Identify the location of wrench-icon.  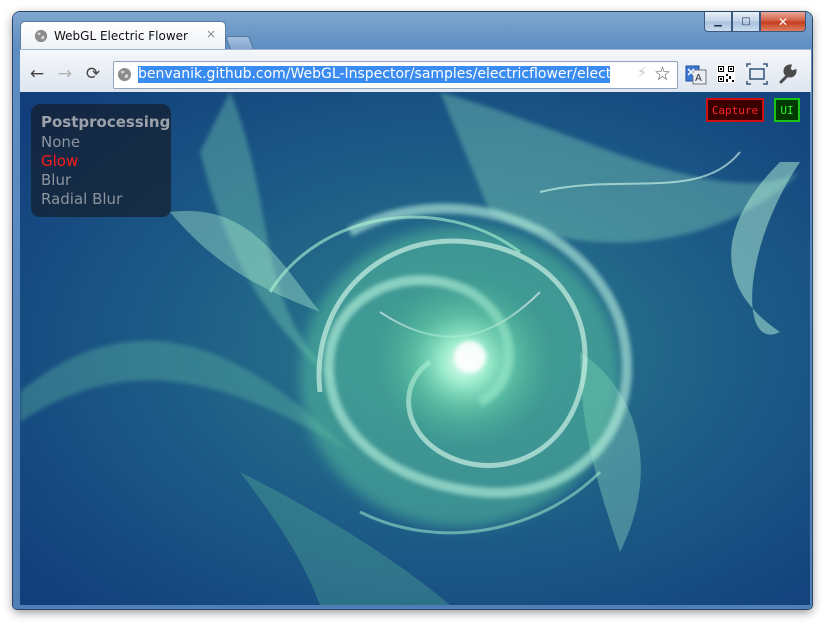
(787, 74).